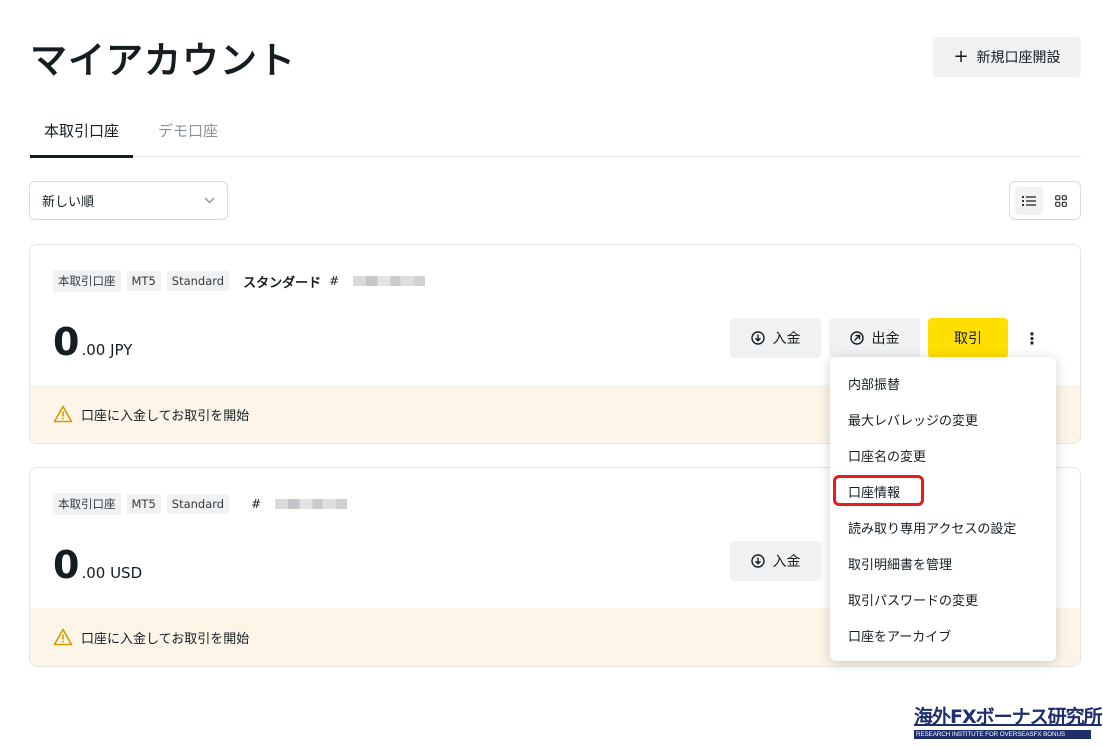  I want to click on watermark-main: 海外FXボーナス研究所, so click(1008, 717).